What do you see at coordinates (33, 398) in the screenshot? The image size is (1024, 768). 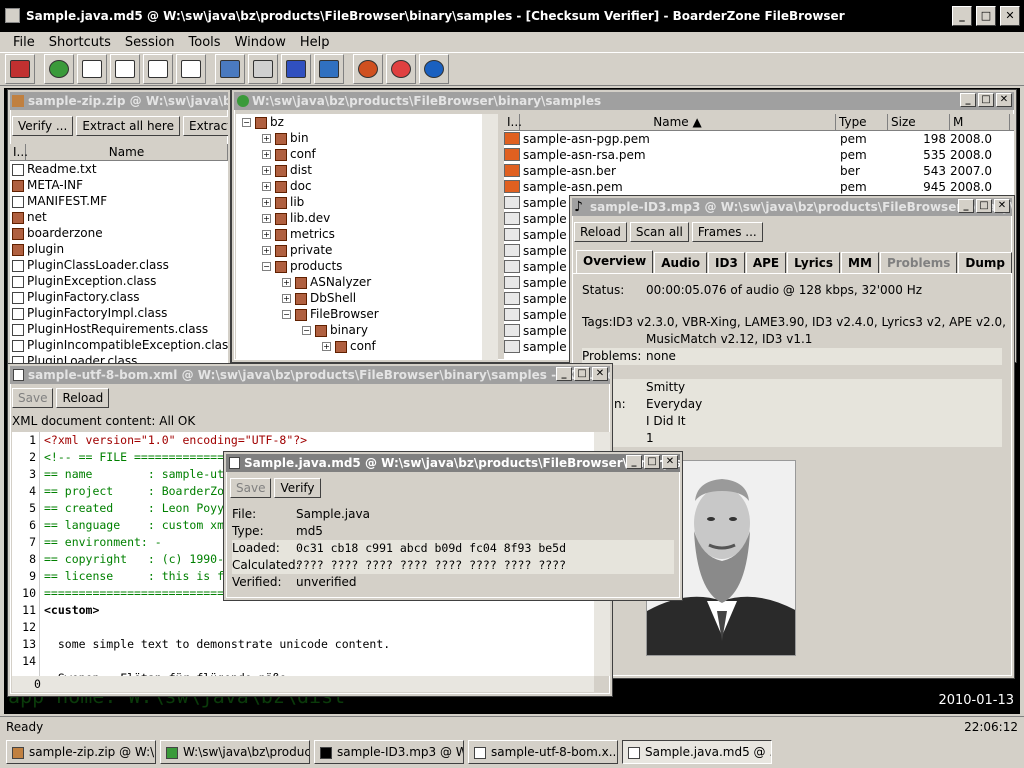 I see `xml-save-button: Save` at bounding box center [33, 398].